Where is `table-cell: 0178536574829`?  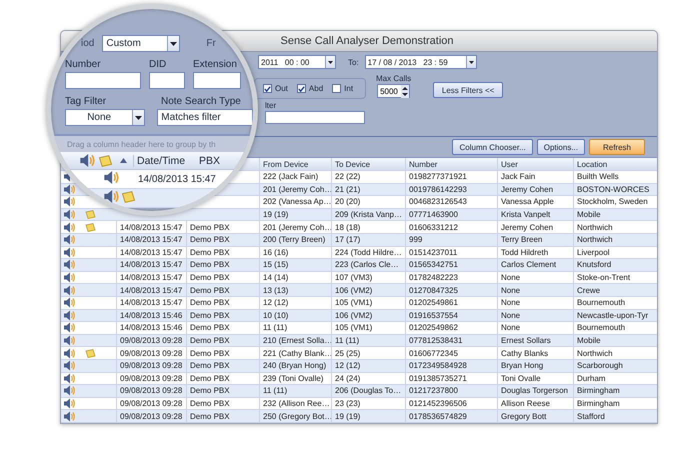
table-cell: 0178536574829 is located at coordinates (438, 416).